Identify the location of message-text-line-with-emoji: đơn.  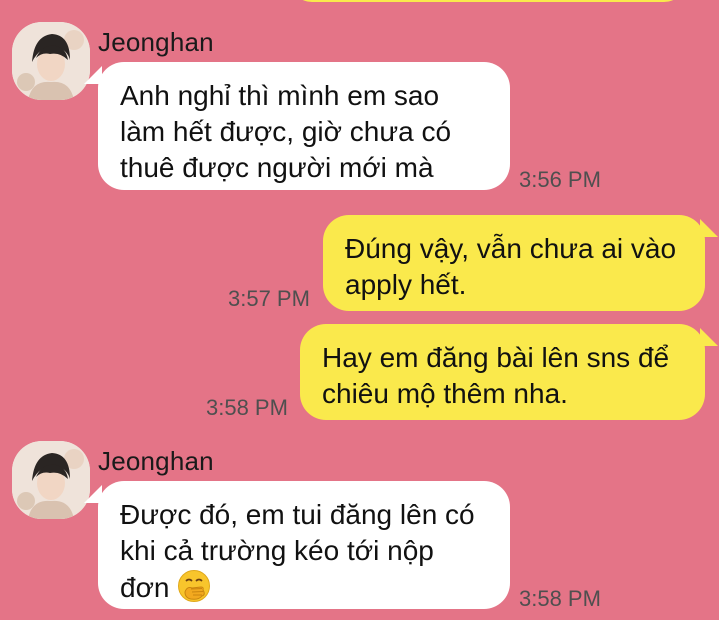
(304, 587).